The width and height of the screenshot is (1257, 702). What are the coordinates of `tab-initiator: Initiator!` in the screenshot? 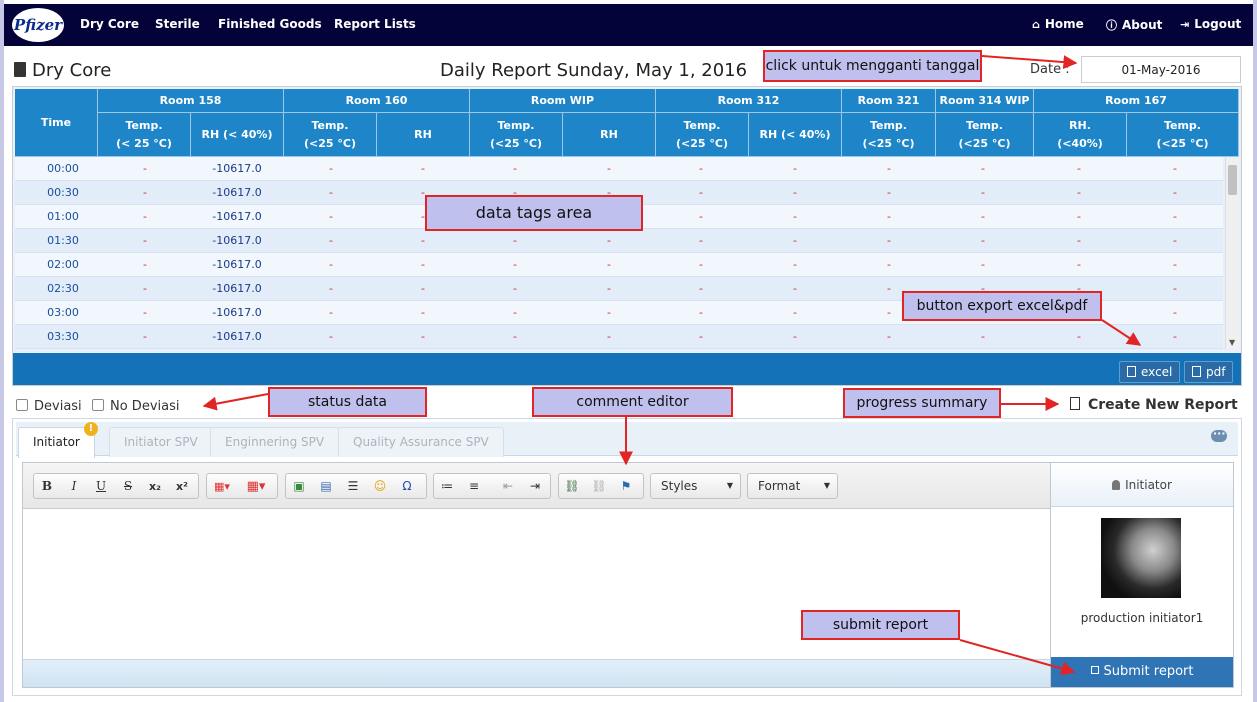 It's located at (58, 440).